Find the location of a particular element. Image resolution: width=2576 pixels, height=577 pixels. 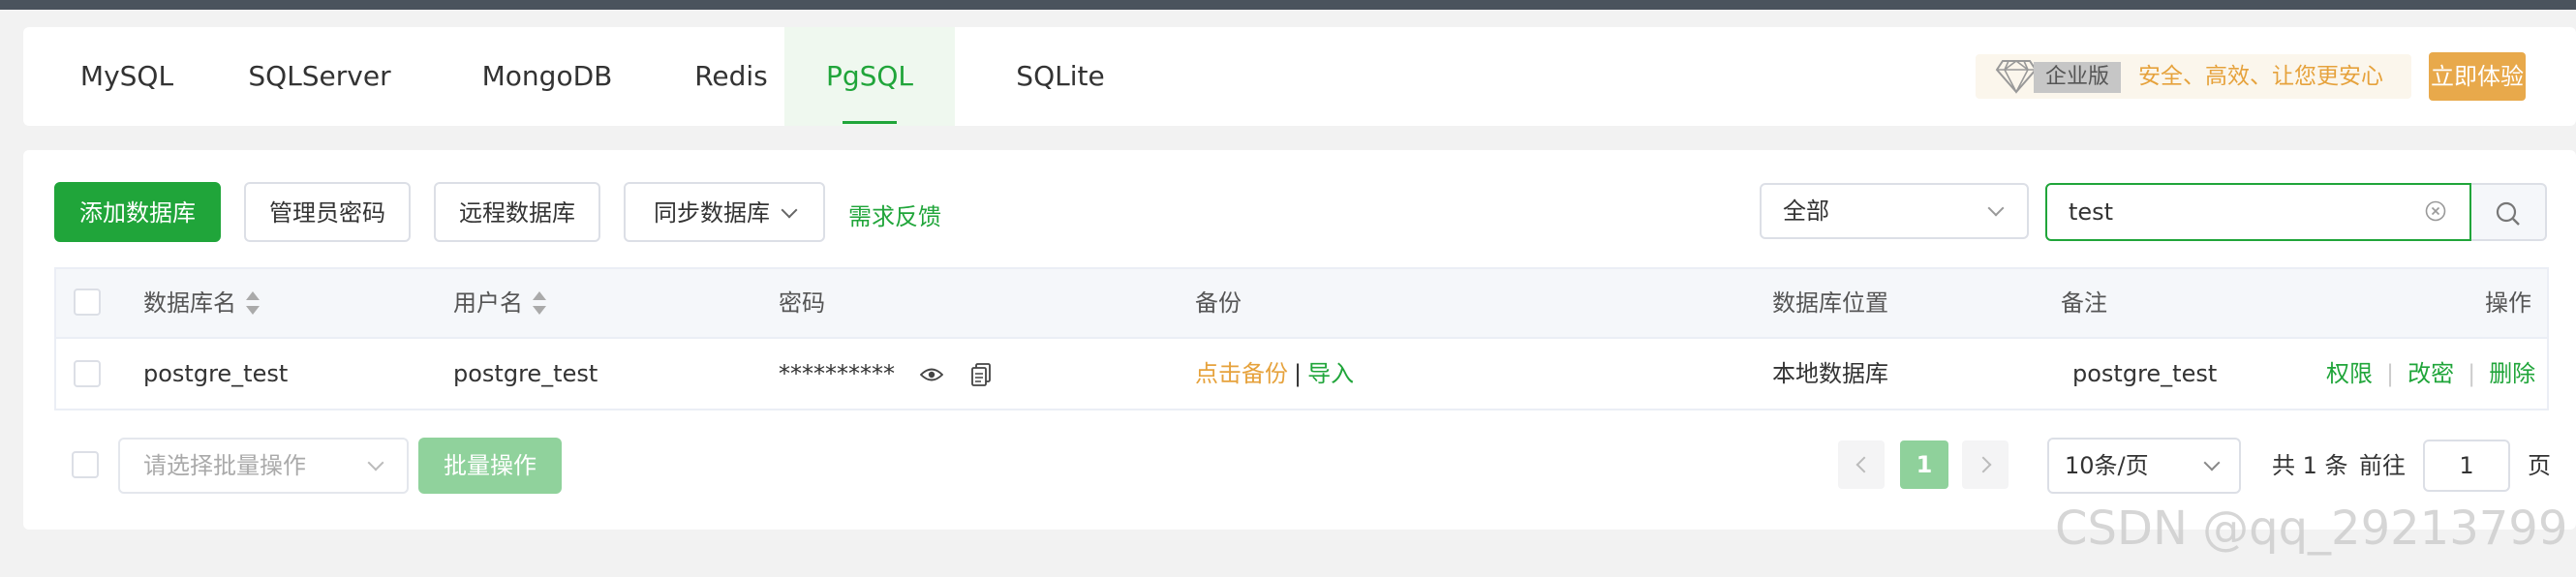

header-remark: 备注 is located at coordinates (2084, 303).